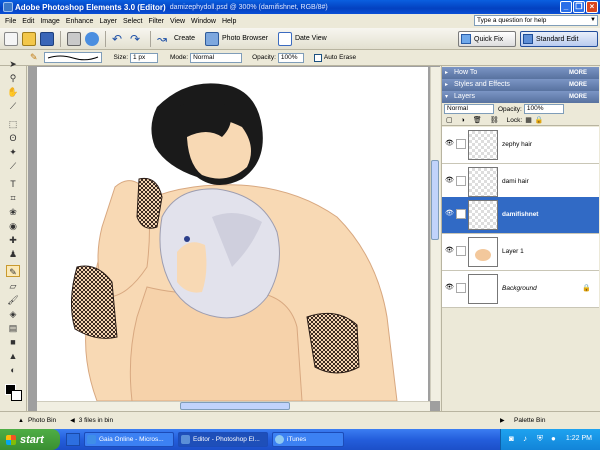 The width and height of the screenshot is (600, 450). Describe the element at coordinates (13, 64) in the screenshot. I see `move-tool-icon: ➤` at that location.